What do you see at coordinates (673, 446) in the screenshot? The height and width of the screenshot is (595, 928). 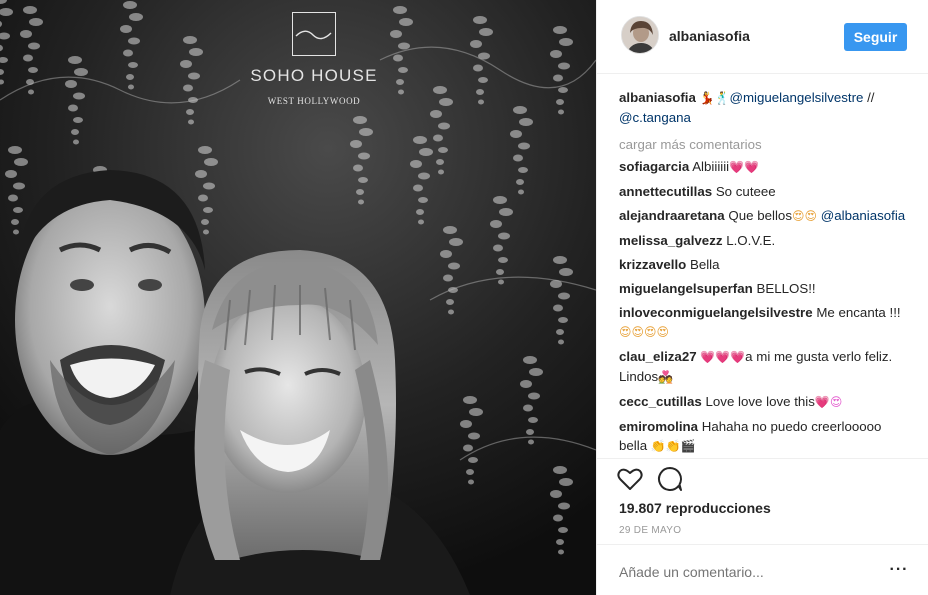 I see `comment-emoji: 👏👏🎬` at bounding box center [673, 446].